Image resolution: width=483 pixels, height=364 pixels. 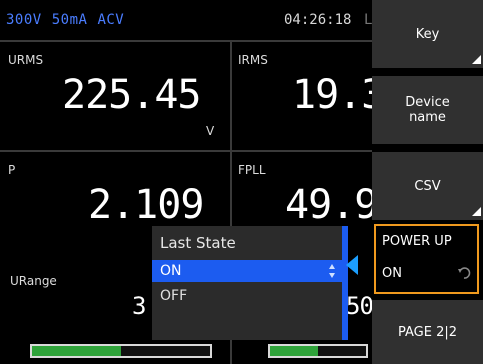 I want to click on softkey-device-name: Device name, so click(x=427, y=110).